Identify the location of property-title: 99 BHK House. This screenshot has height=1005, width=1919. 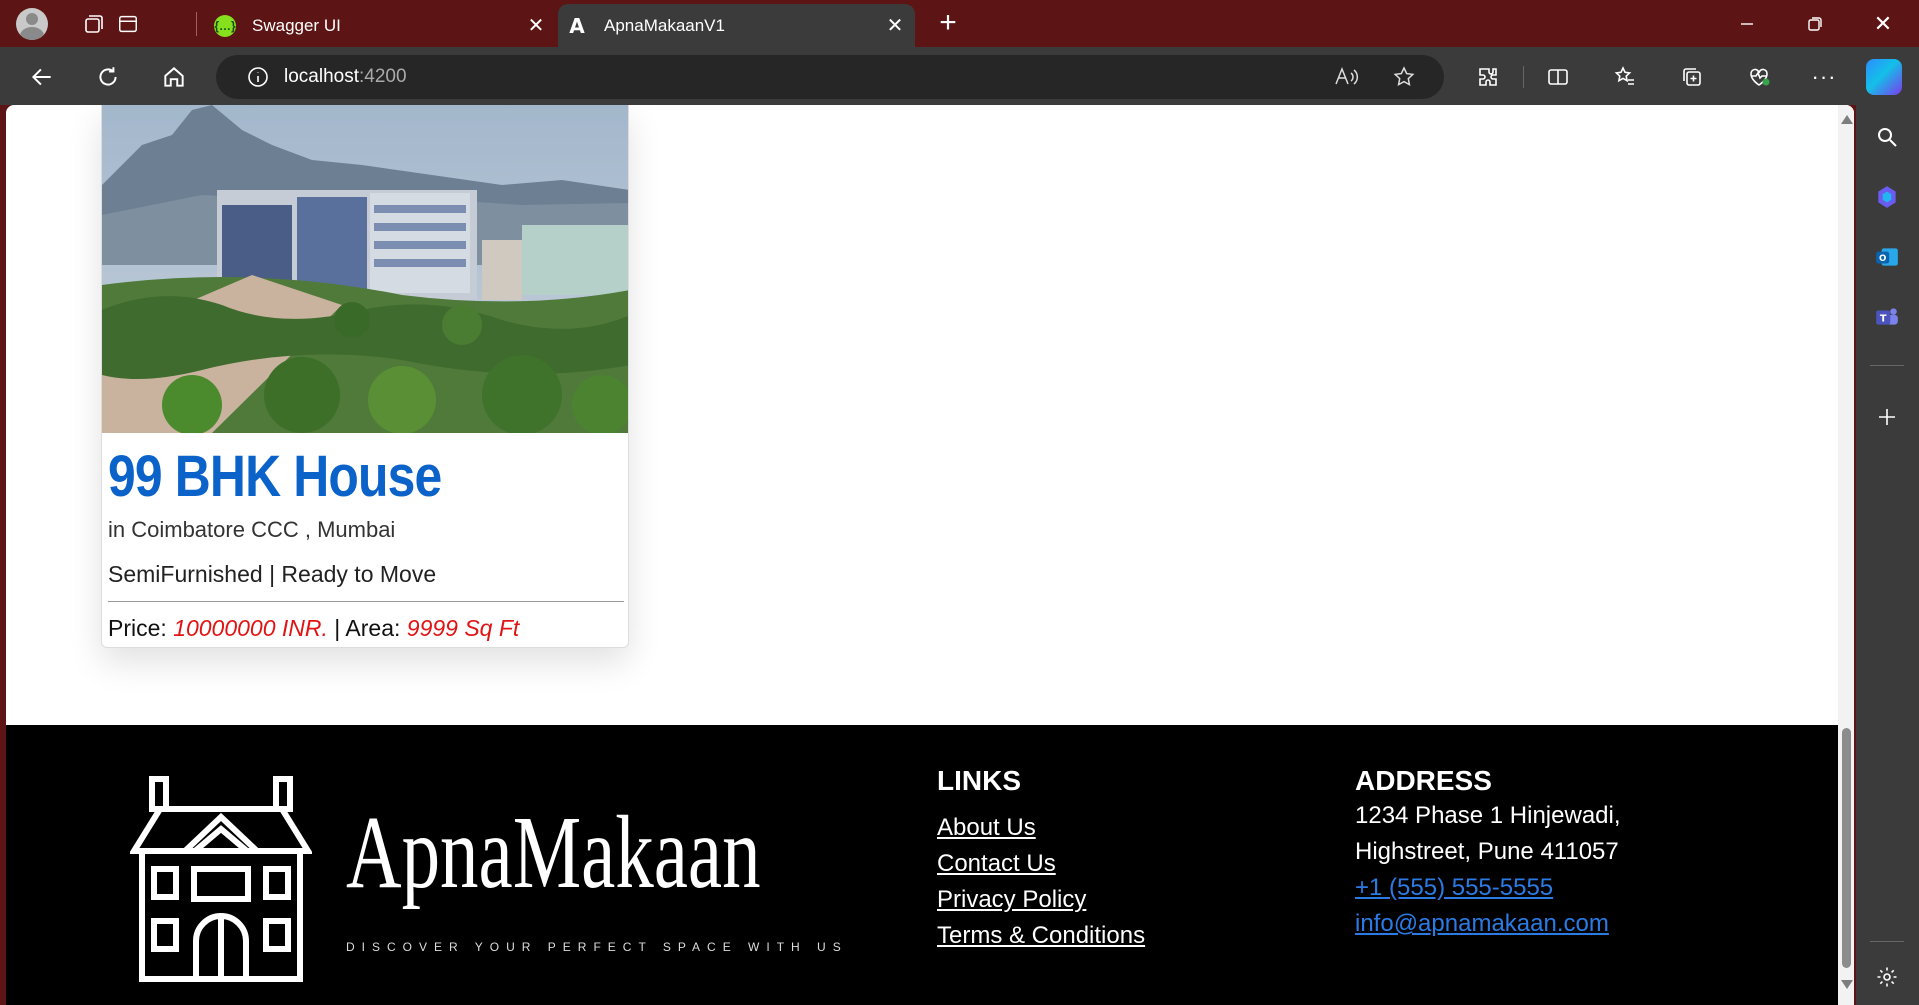
(275, 476).